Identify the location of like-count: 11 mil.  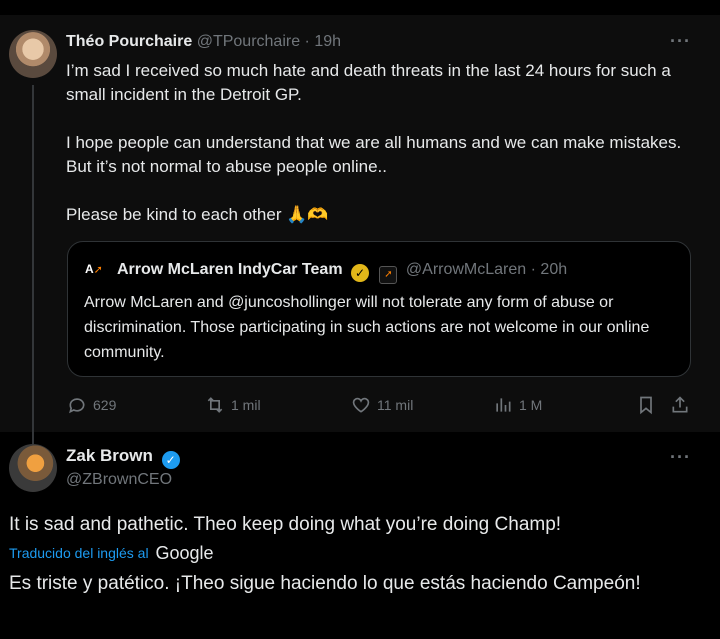
(395, 405).